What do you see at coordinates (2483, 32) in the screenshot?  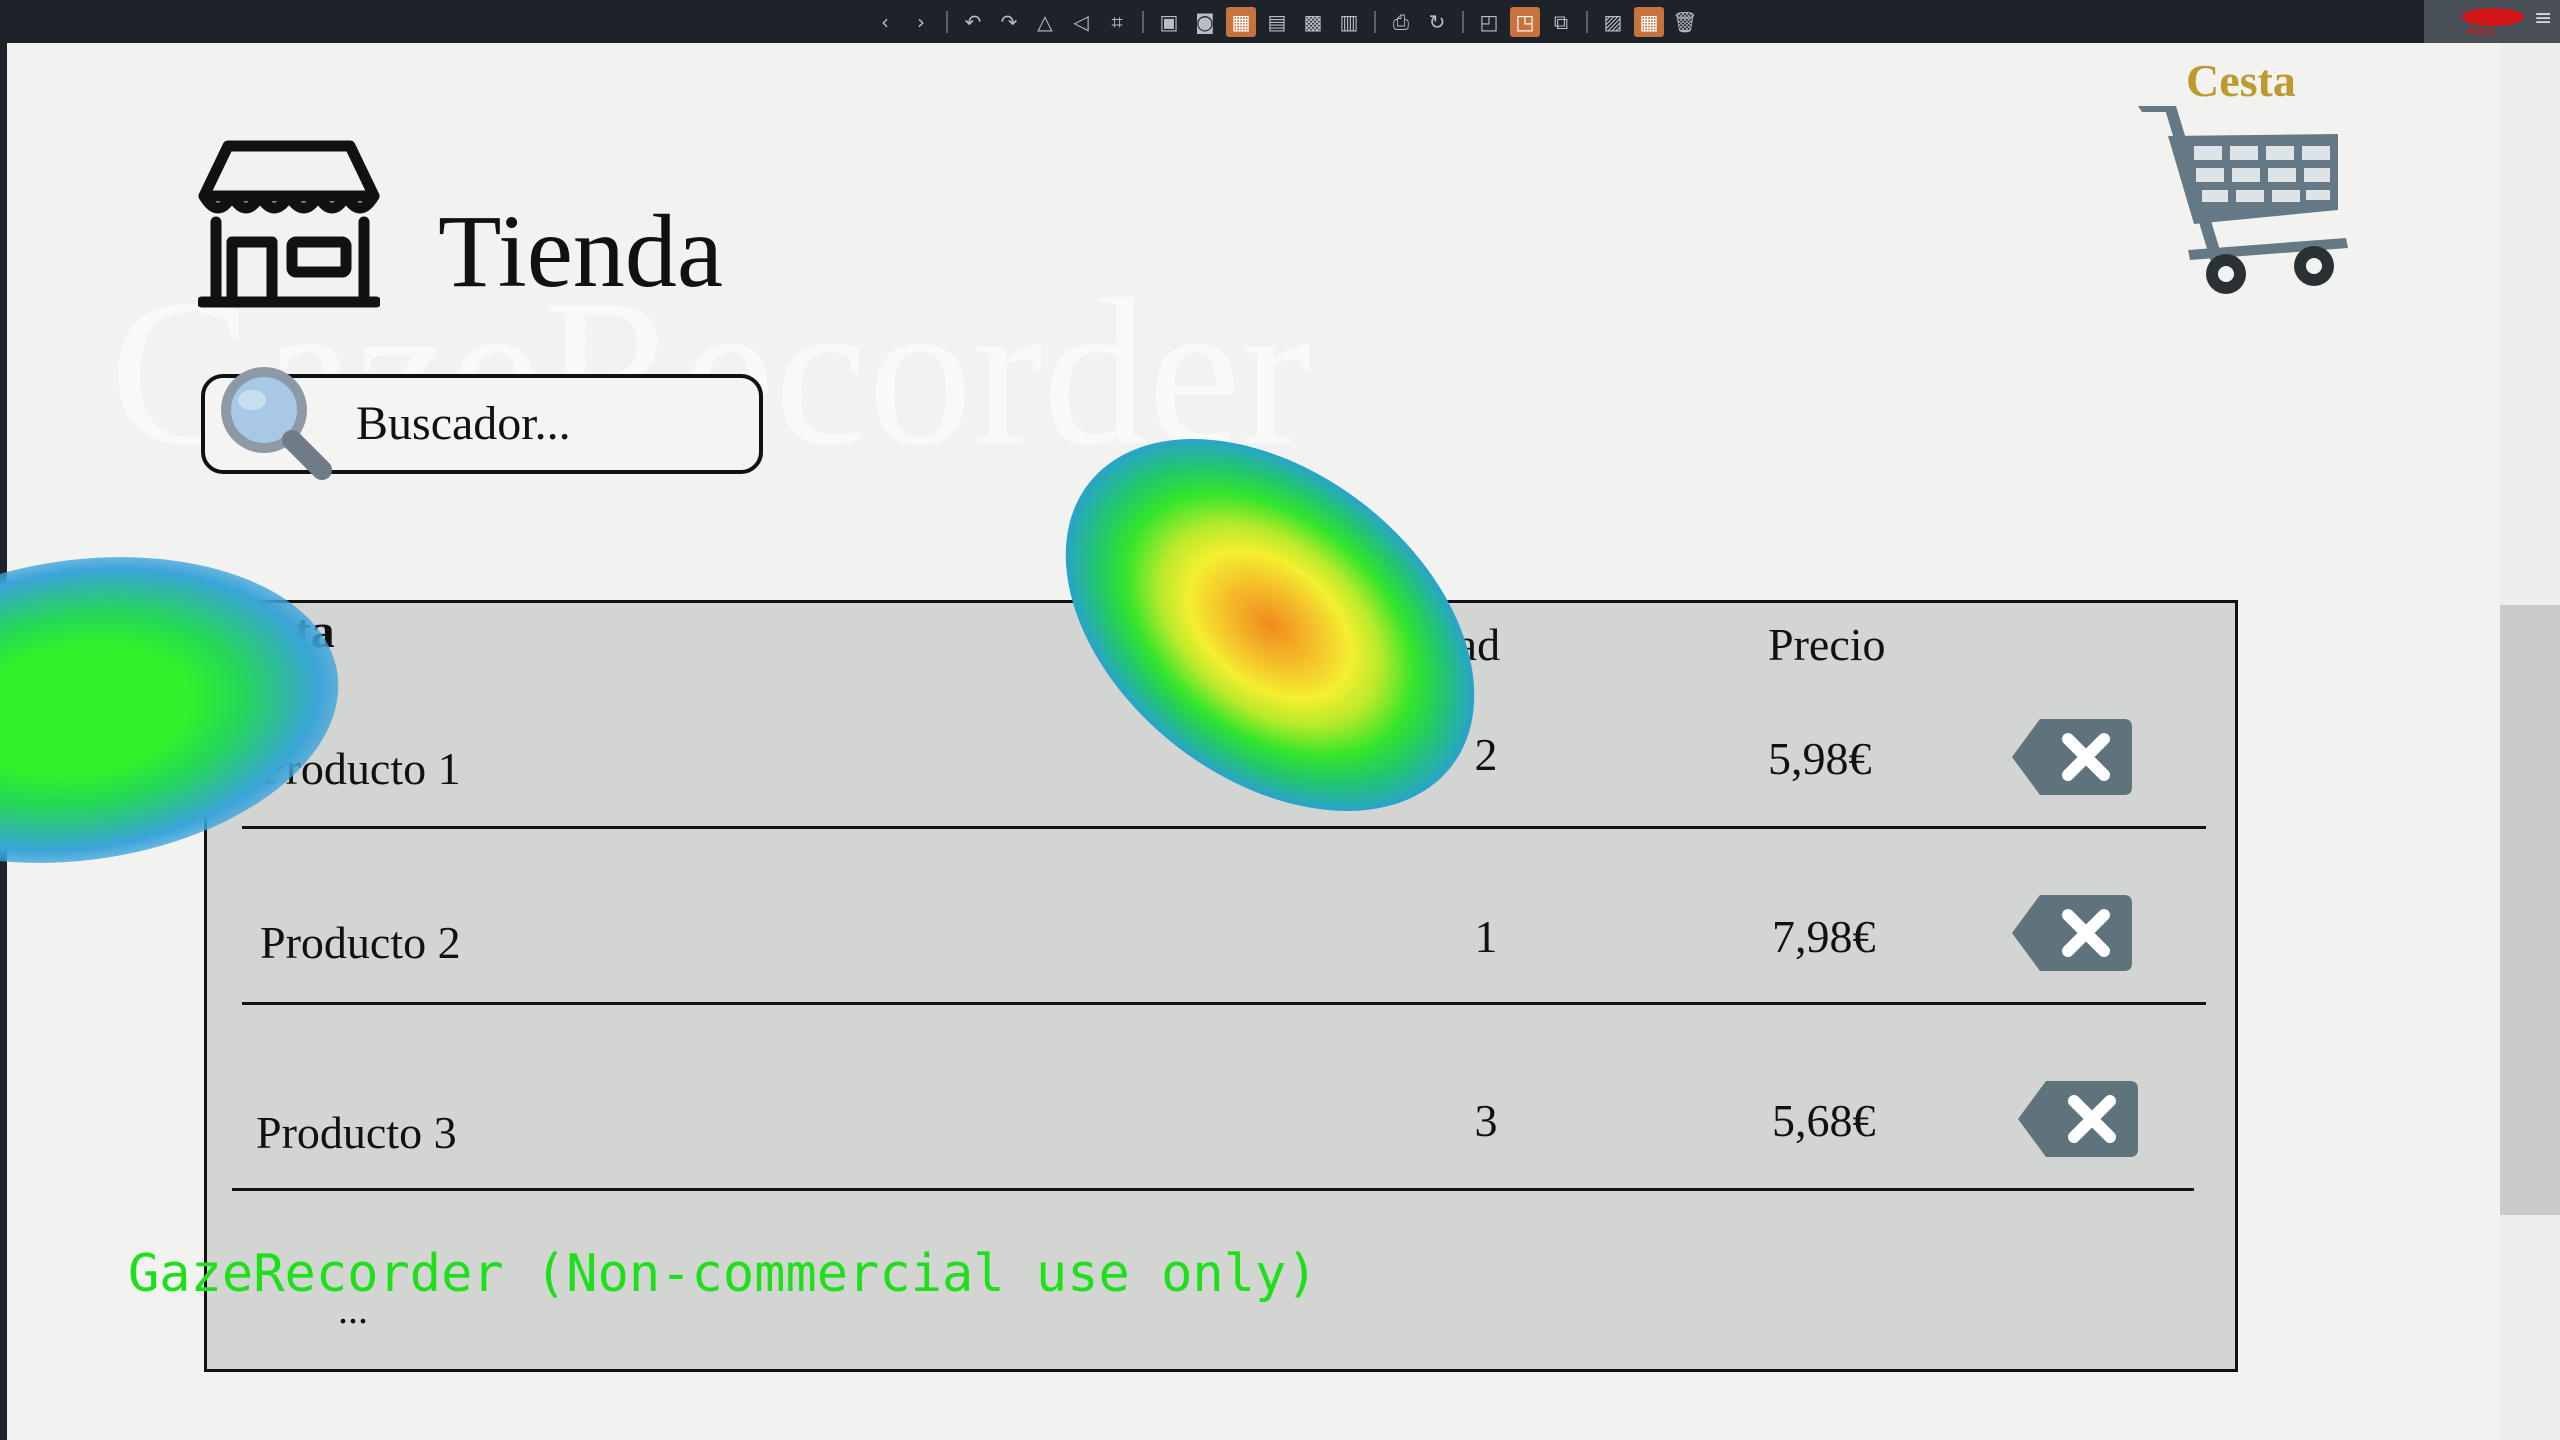 I see `rec-label: REC` at bounding box center [2483, 32].